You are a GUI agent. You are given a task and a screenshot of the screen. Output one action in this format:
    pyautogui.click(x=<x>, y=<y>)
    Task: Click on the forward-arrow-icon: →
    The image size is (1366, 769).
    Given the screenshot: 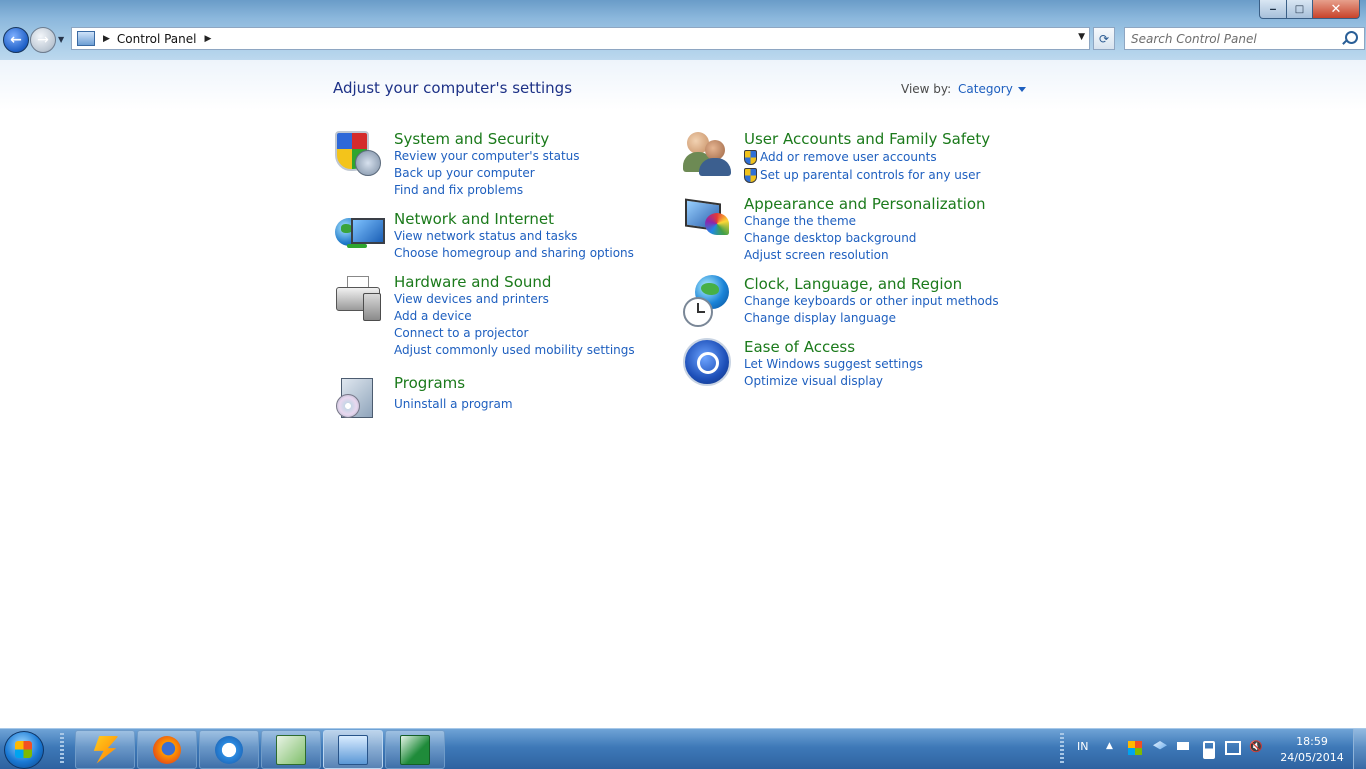 What is the action you would take?
    pyautogui.click(x=43, y=40)
    